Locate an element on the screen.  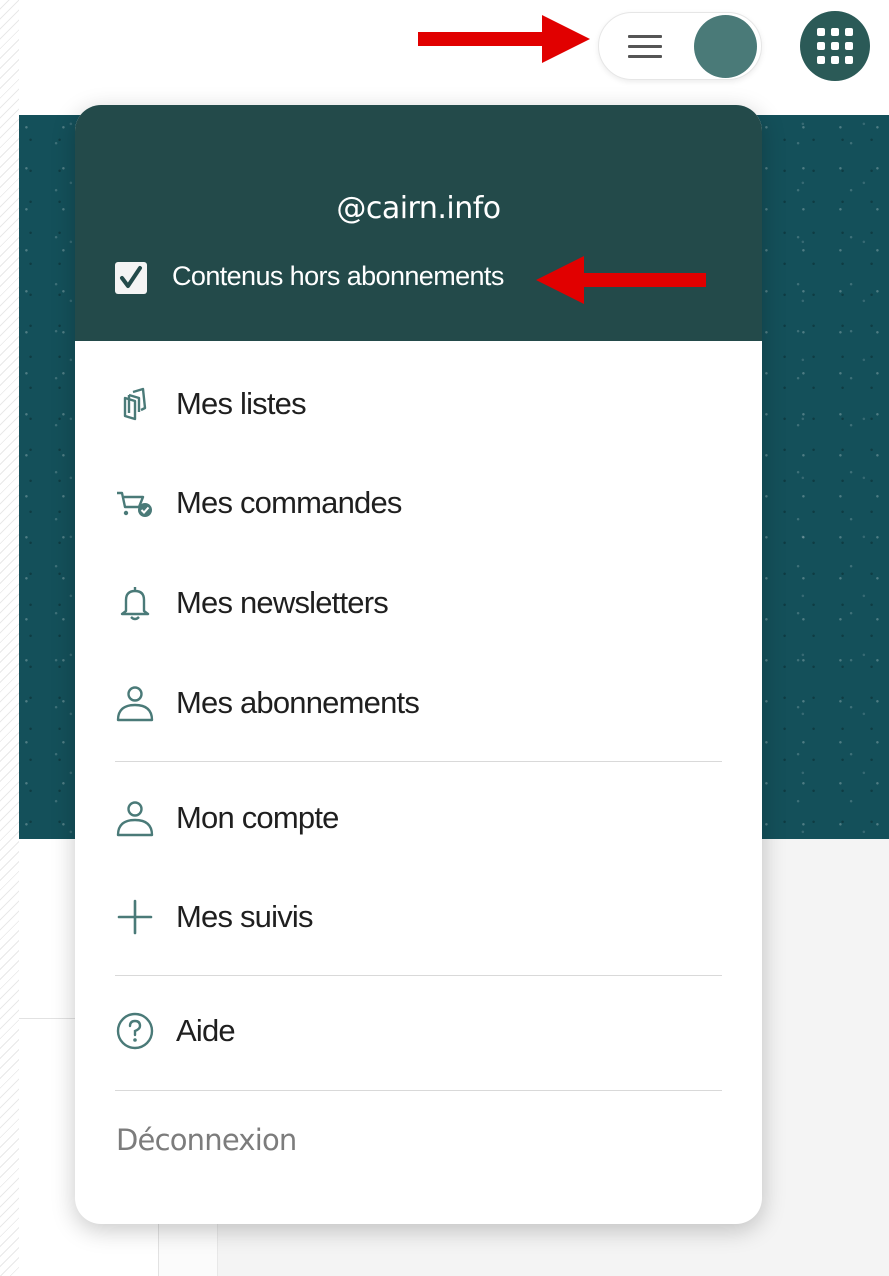
menu-item-label: Mes abonnements is located at coordinates (298, 702).